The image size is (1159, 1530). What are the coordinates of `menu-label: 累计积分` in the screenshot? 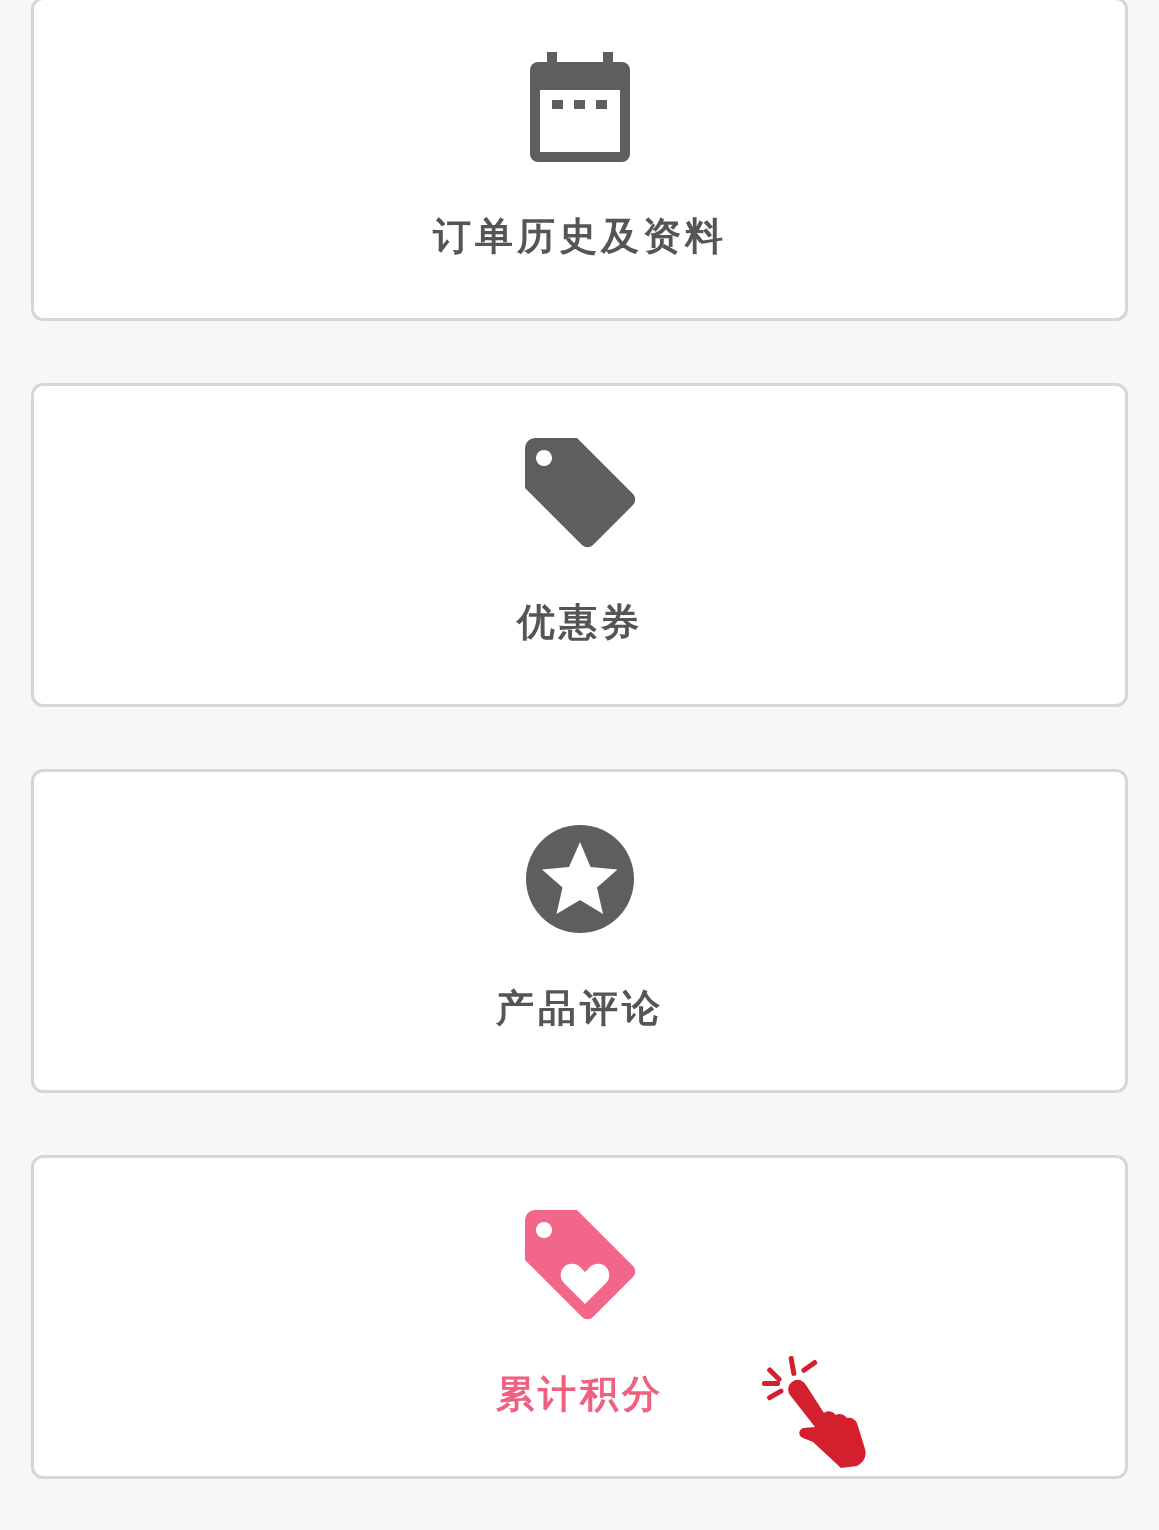 It's located at (579, 1394).